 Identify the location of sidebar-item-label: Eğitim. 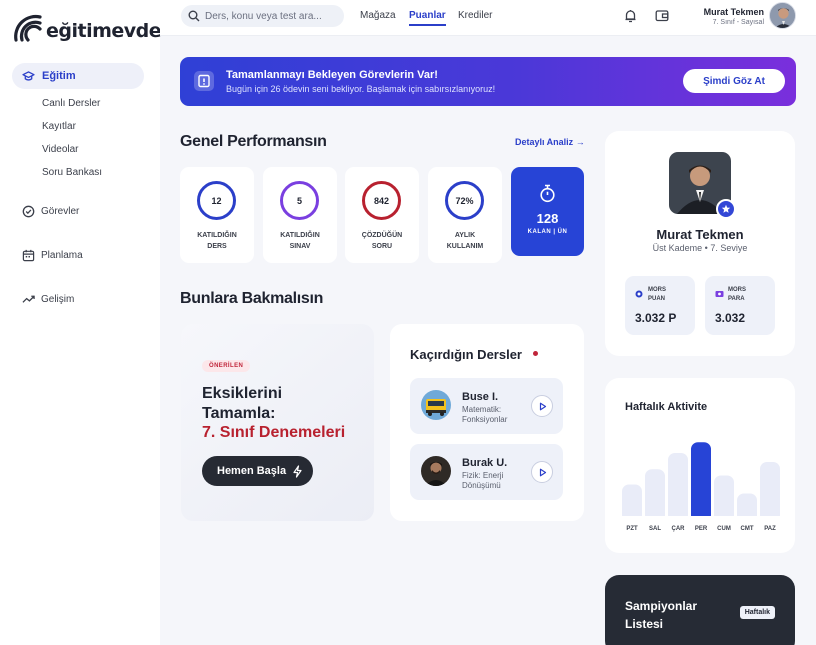
(59, 76).